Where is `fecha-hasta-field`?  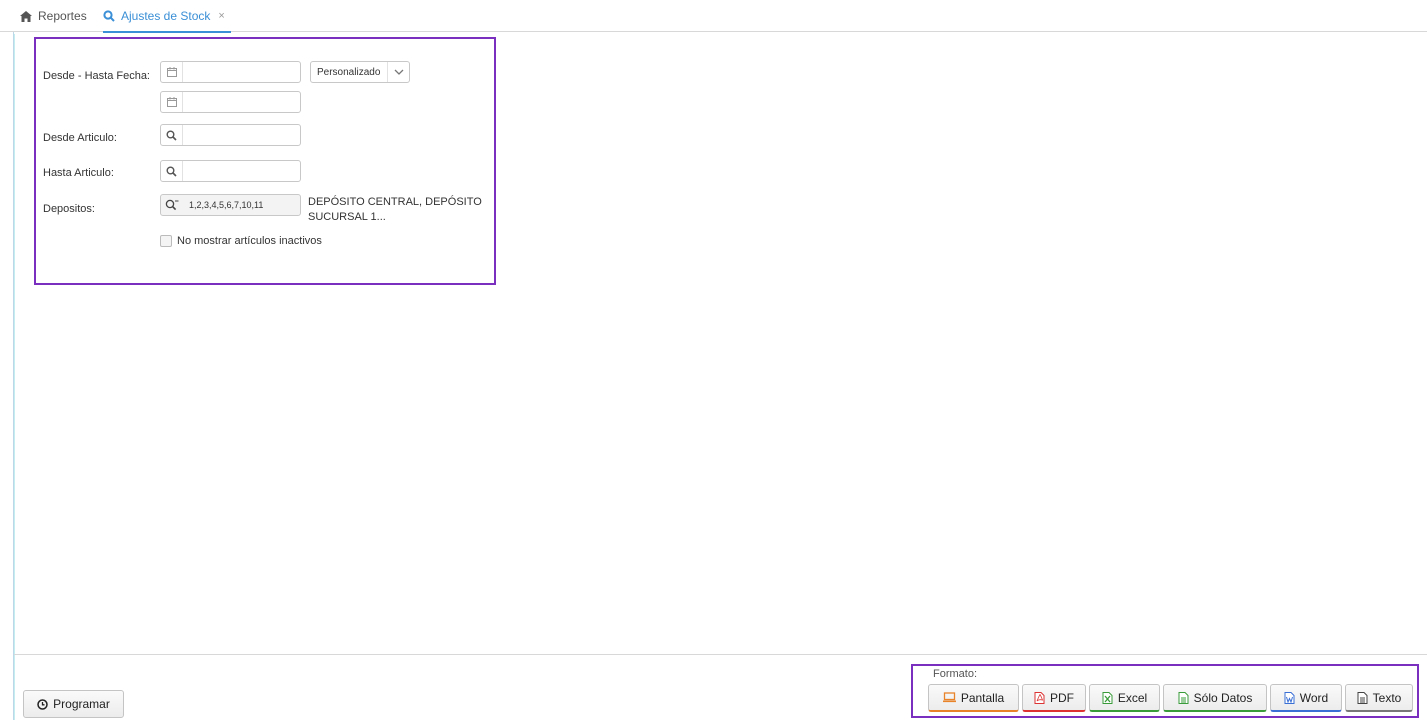
fecha-hasta-field is located at coordinates (230, 102).